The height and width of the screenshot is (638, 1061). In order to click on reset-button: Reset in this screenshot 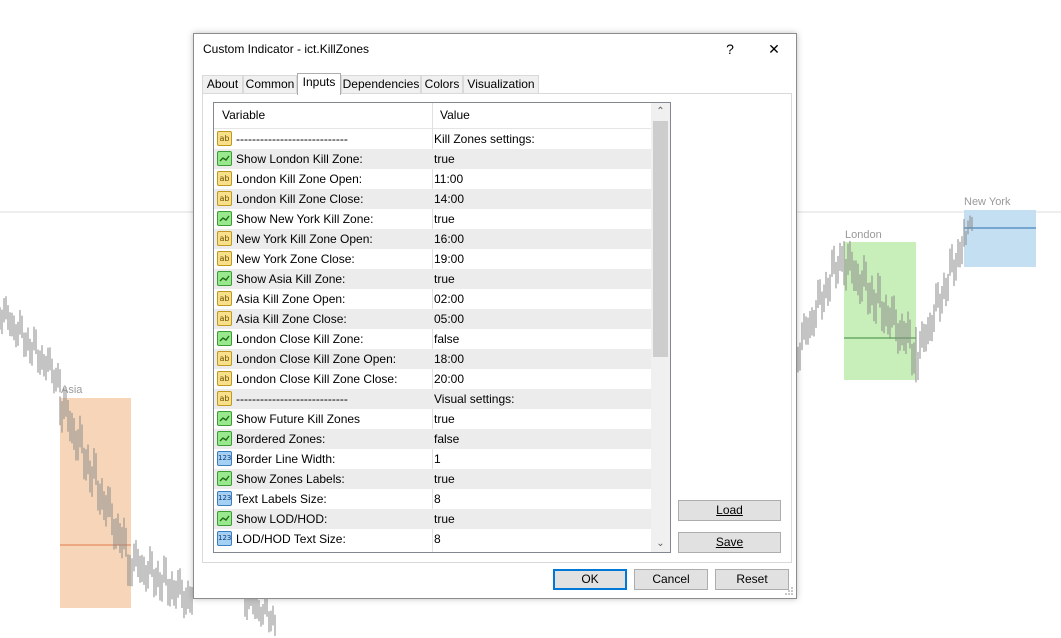, I will do `click(752, 579)`.